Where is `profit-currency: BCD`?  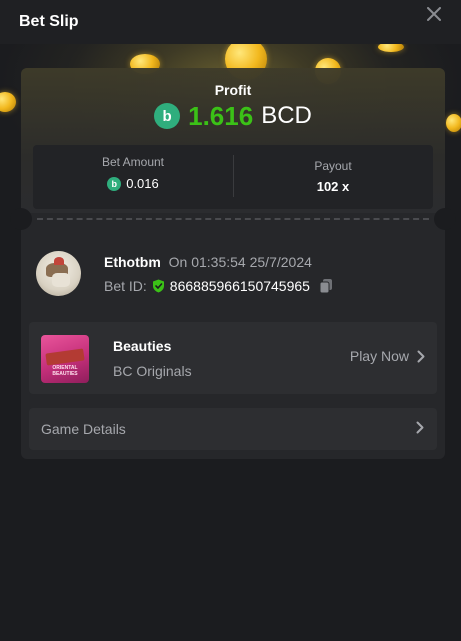 profit-currency: BCD is located at coordinates (286, 115).